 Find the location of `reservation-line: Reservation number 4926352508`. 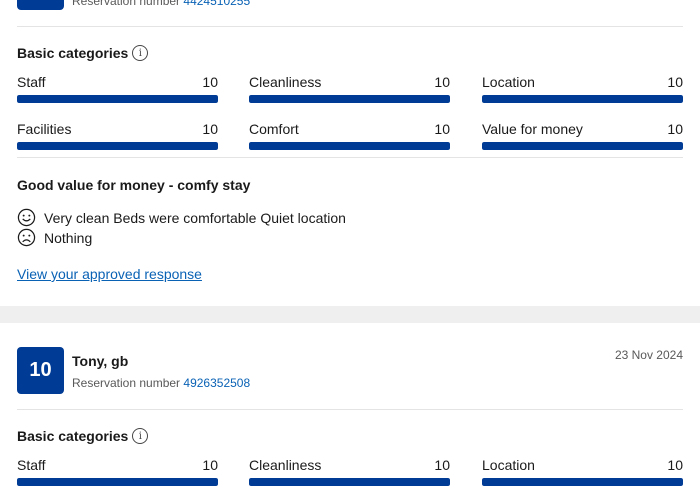

reservation-line: Reservation number 4926352508 is located at coordinates (161, 383).